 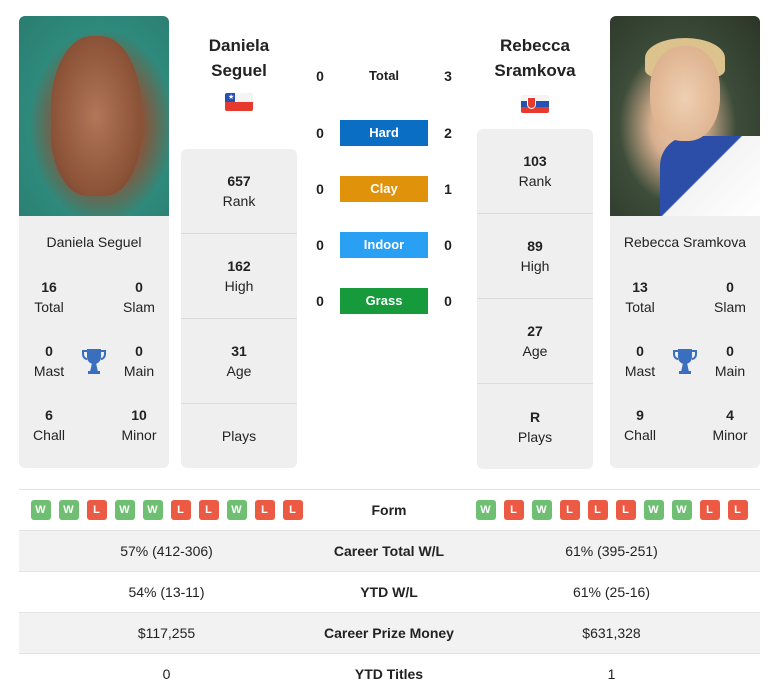 What do you see at coordinates (640, 297) in the screenshot?
I see `player2-titles-total: 13 Total` at bounding box center [640, 297].